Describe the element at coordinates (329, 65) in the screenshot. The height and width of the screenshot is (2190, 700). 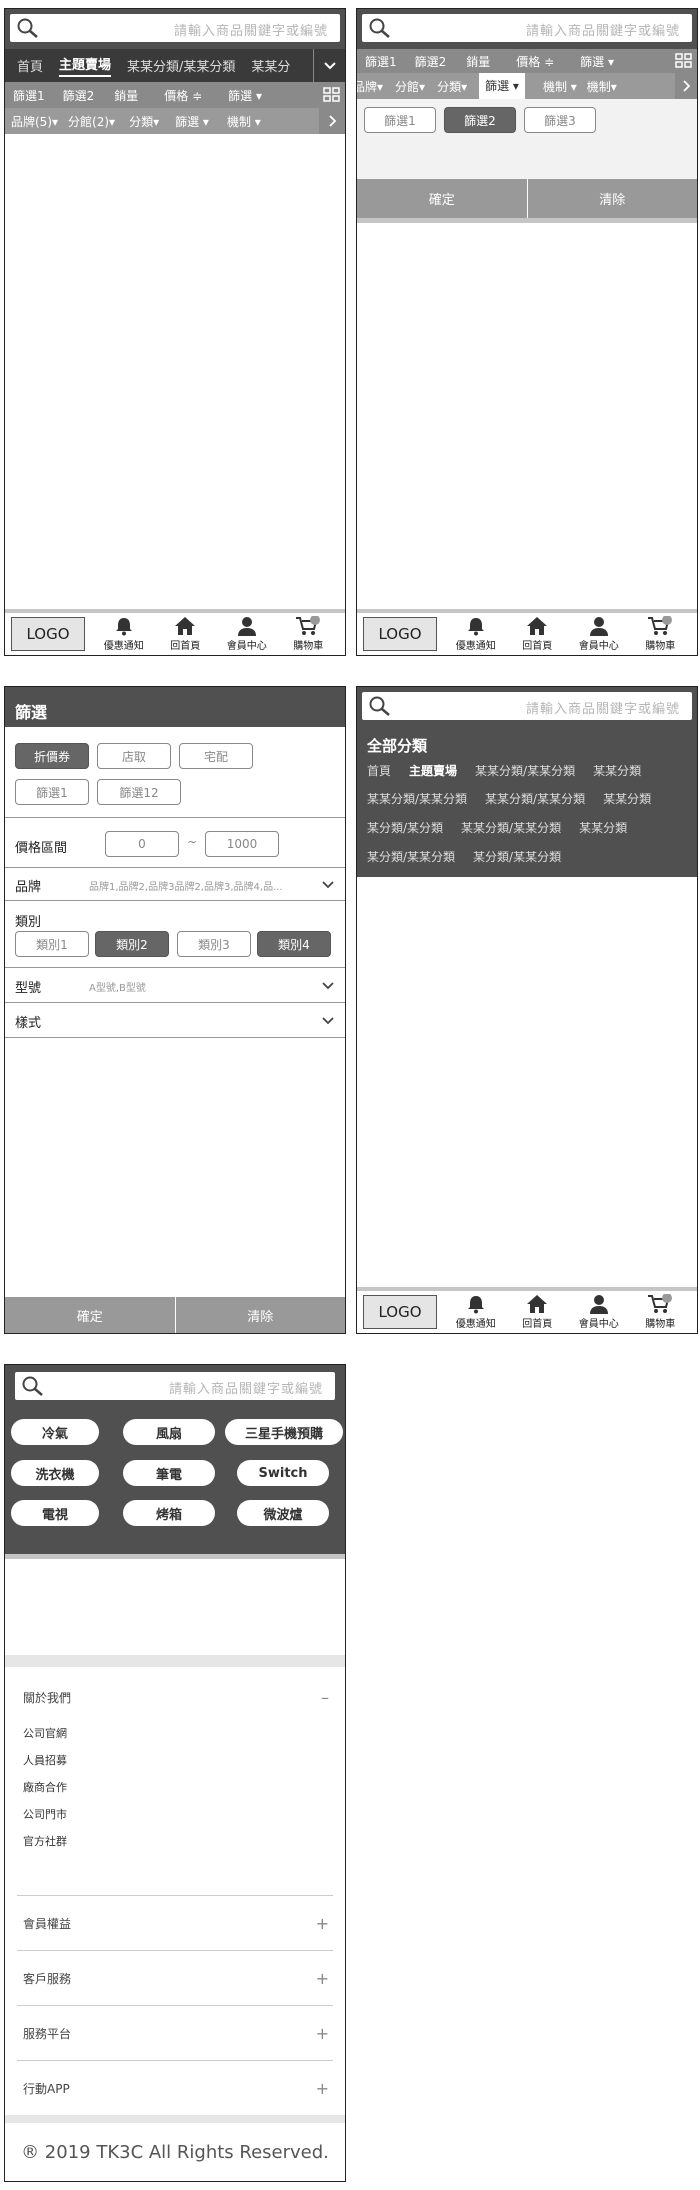
I see `nav-expand-button` at that location.